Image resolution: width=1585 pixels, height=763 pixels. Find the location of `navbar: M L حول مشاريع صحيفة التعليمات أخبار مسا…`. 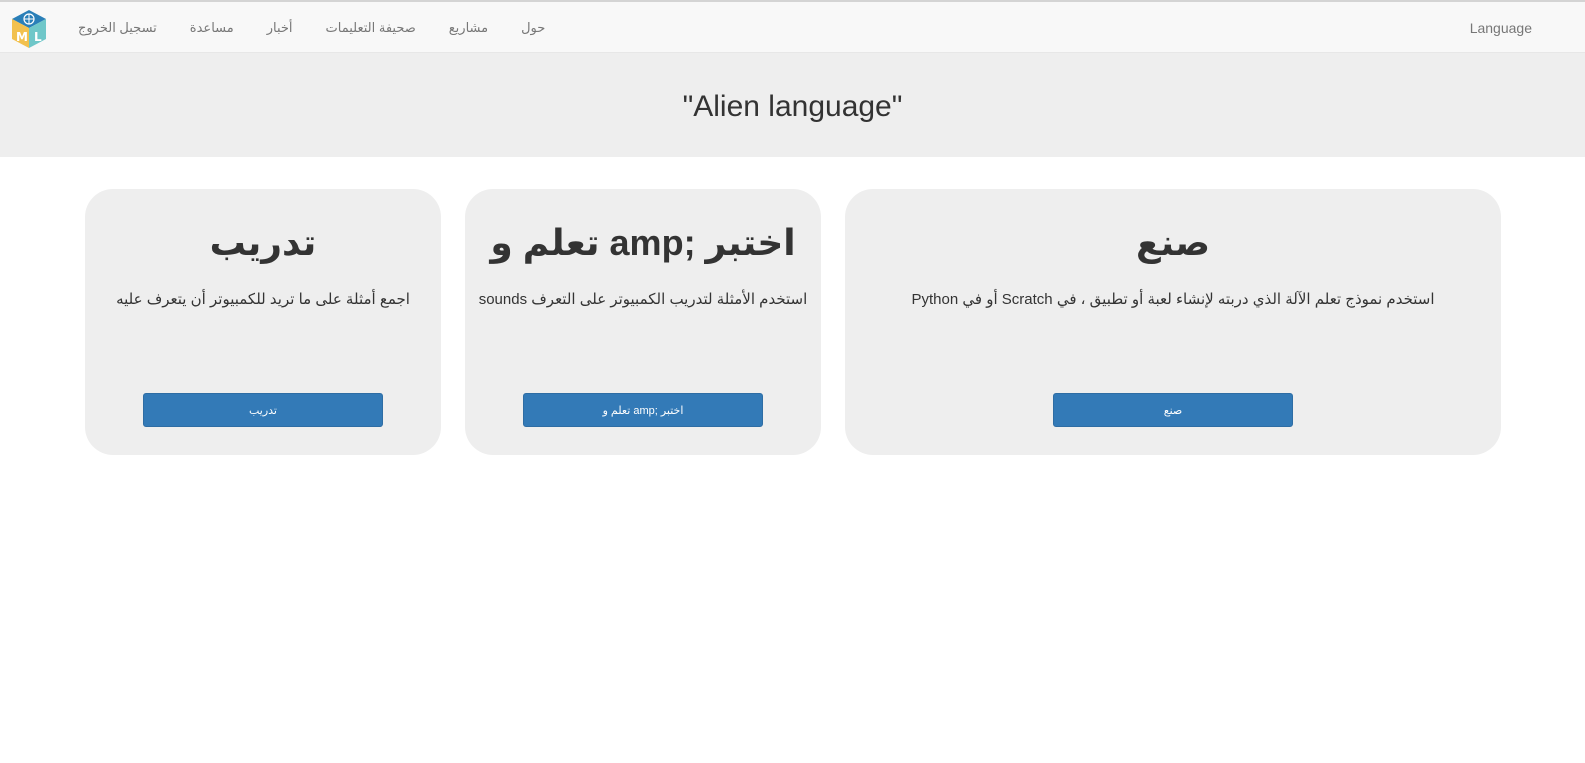

navbar: M L حول مشاريع صحيفة التعليمات أخبار مسا… is located at coordinates (792, 26).